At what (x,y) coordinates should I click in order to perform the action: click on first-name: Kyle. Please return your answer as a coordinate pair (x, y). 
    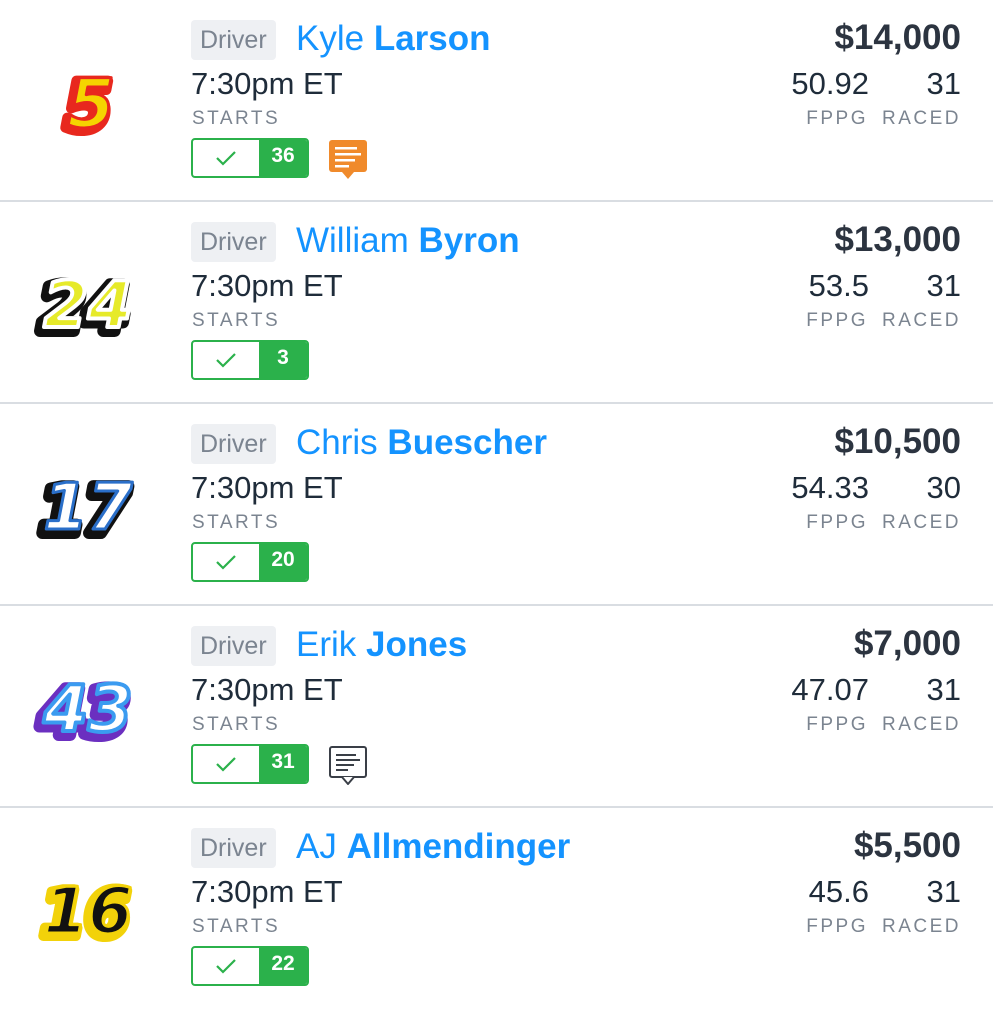
    Looking at the image, I should click on (330, 38).